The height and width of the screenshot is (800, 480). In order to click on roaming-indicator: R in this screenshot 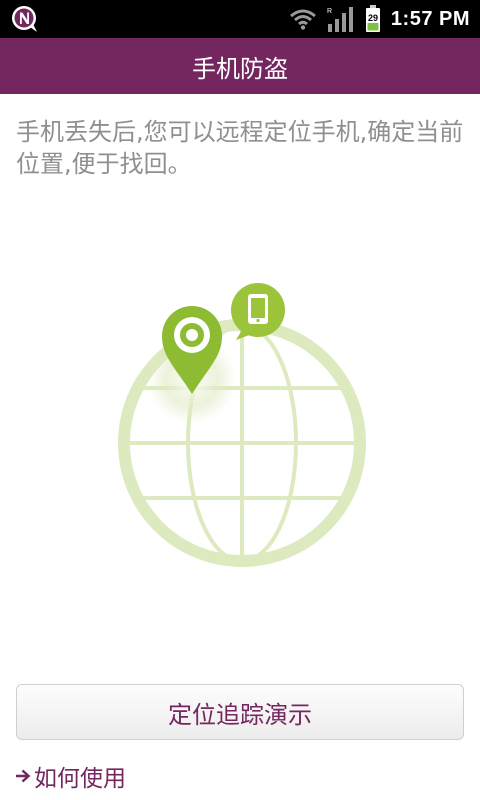, I will do `click(329, 11)`.